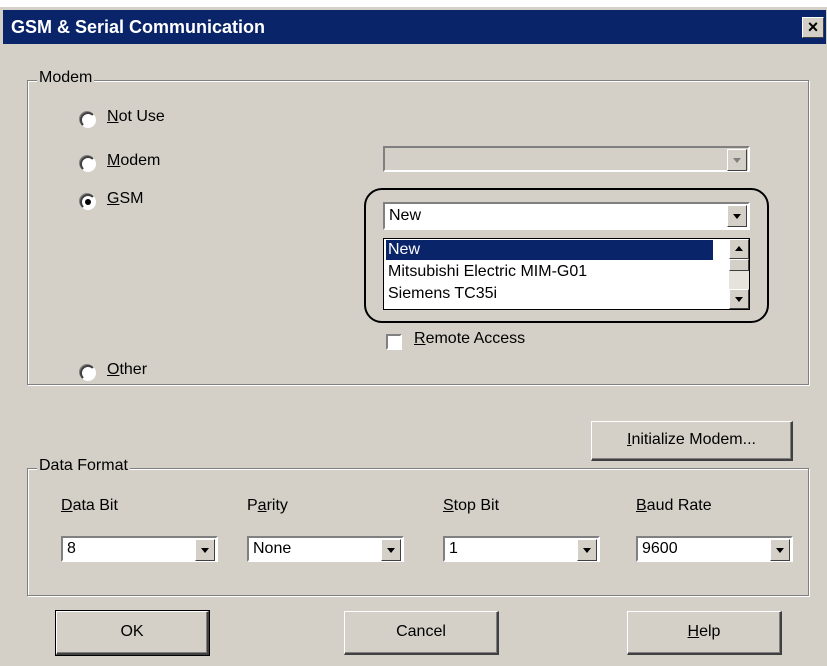 The width and height of the screenshot is (827, 666). Describe the element at coordinates (88, 164) in the screenshot. I see `radio-modem` at that location.